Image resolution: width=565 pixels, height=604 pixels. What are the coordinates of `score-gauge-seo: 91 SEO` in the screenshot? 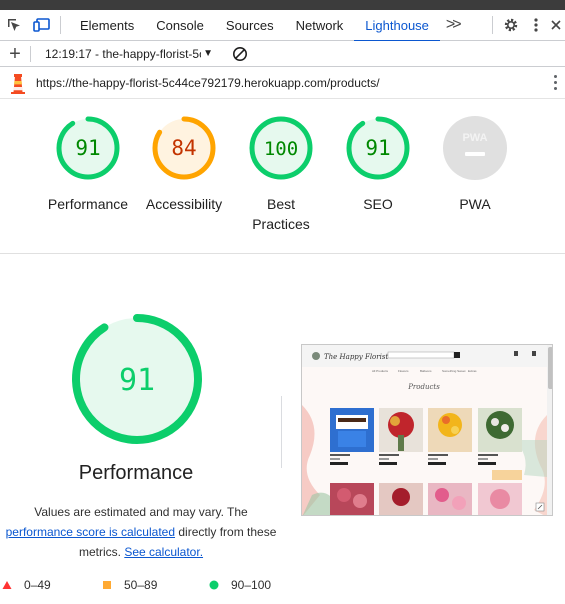 It's located at (378, 164).